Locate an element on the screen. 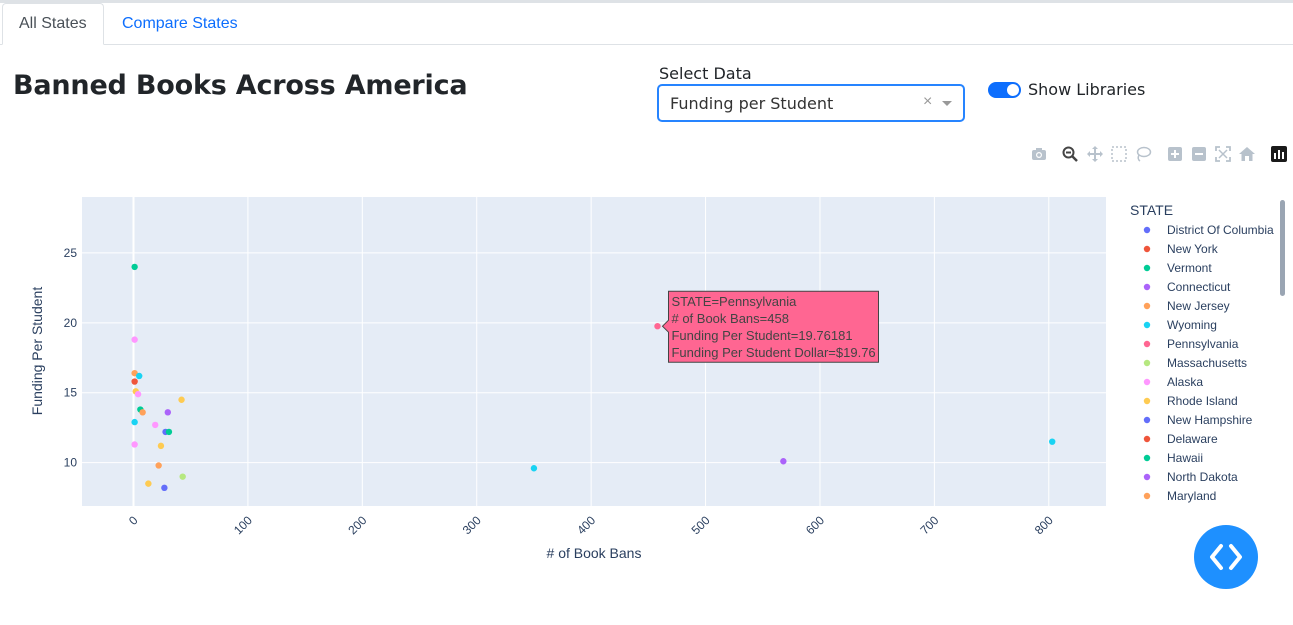 This screenshot has width=1293, height=625. legend-item: Massachusetts is located at coordinates (1195, 363).